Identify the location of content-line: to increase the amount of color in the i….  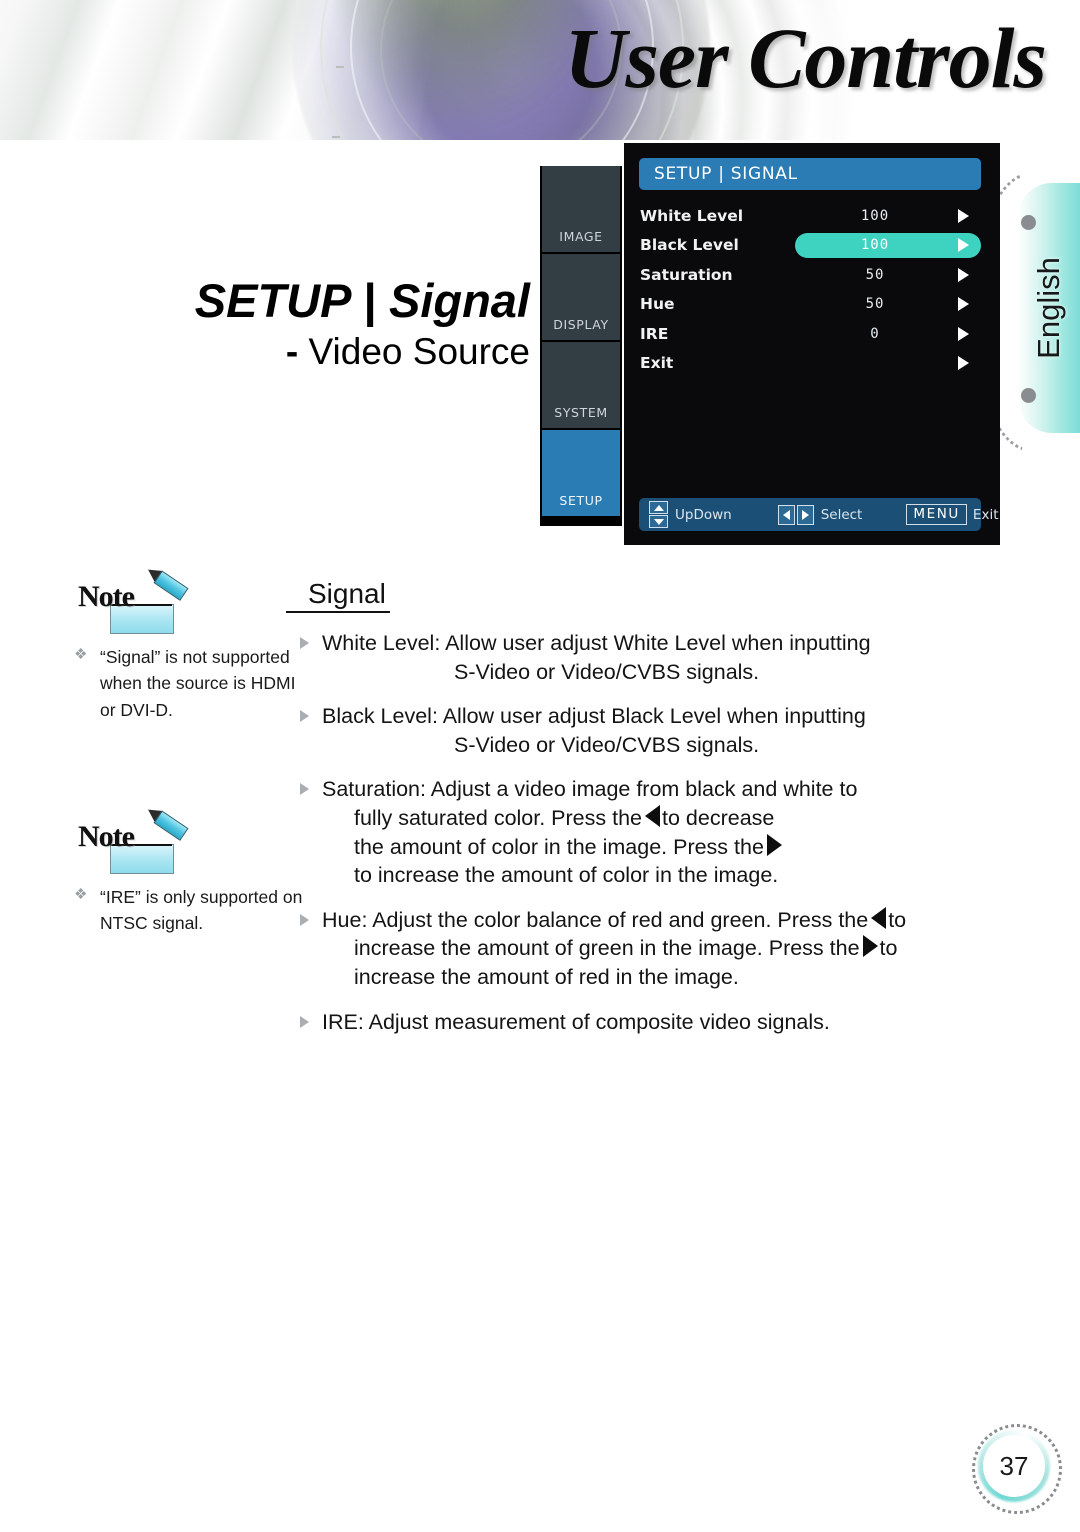
(566, 875).